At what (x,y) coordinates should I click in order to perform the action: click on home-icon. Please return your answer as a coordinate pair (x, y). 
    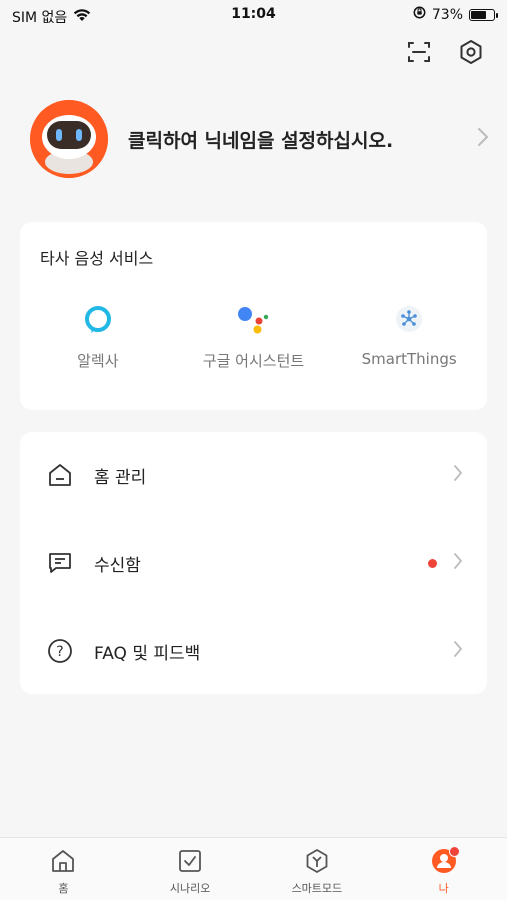
    Looking at the image, I should click on (63, 861).